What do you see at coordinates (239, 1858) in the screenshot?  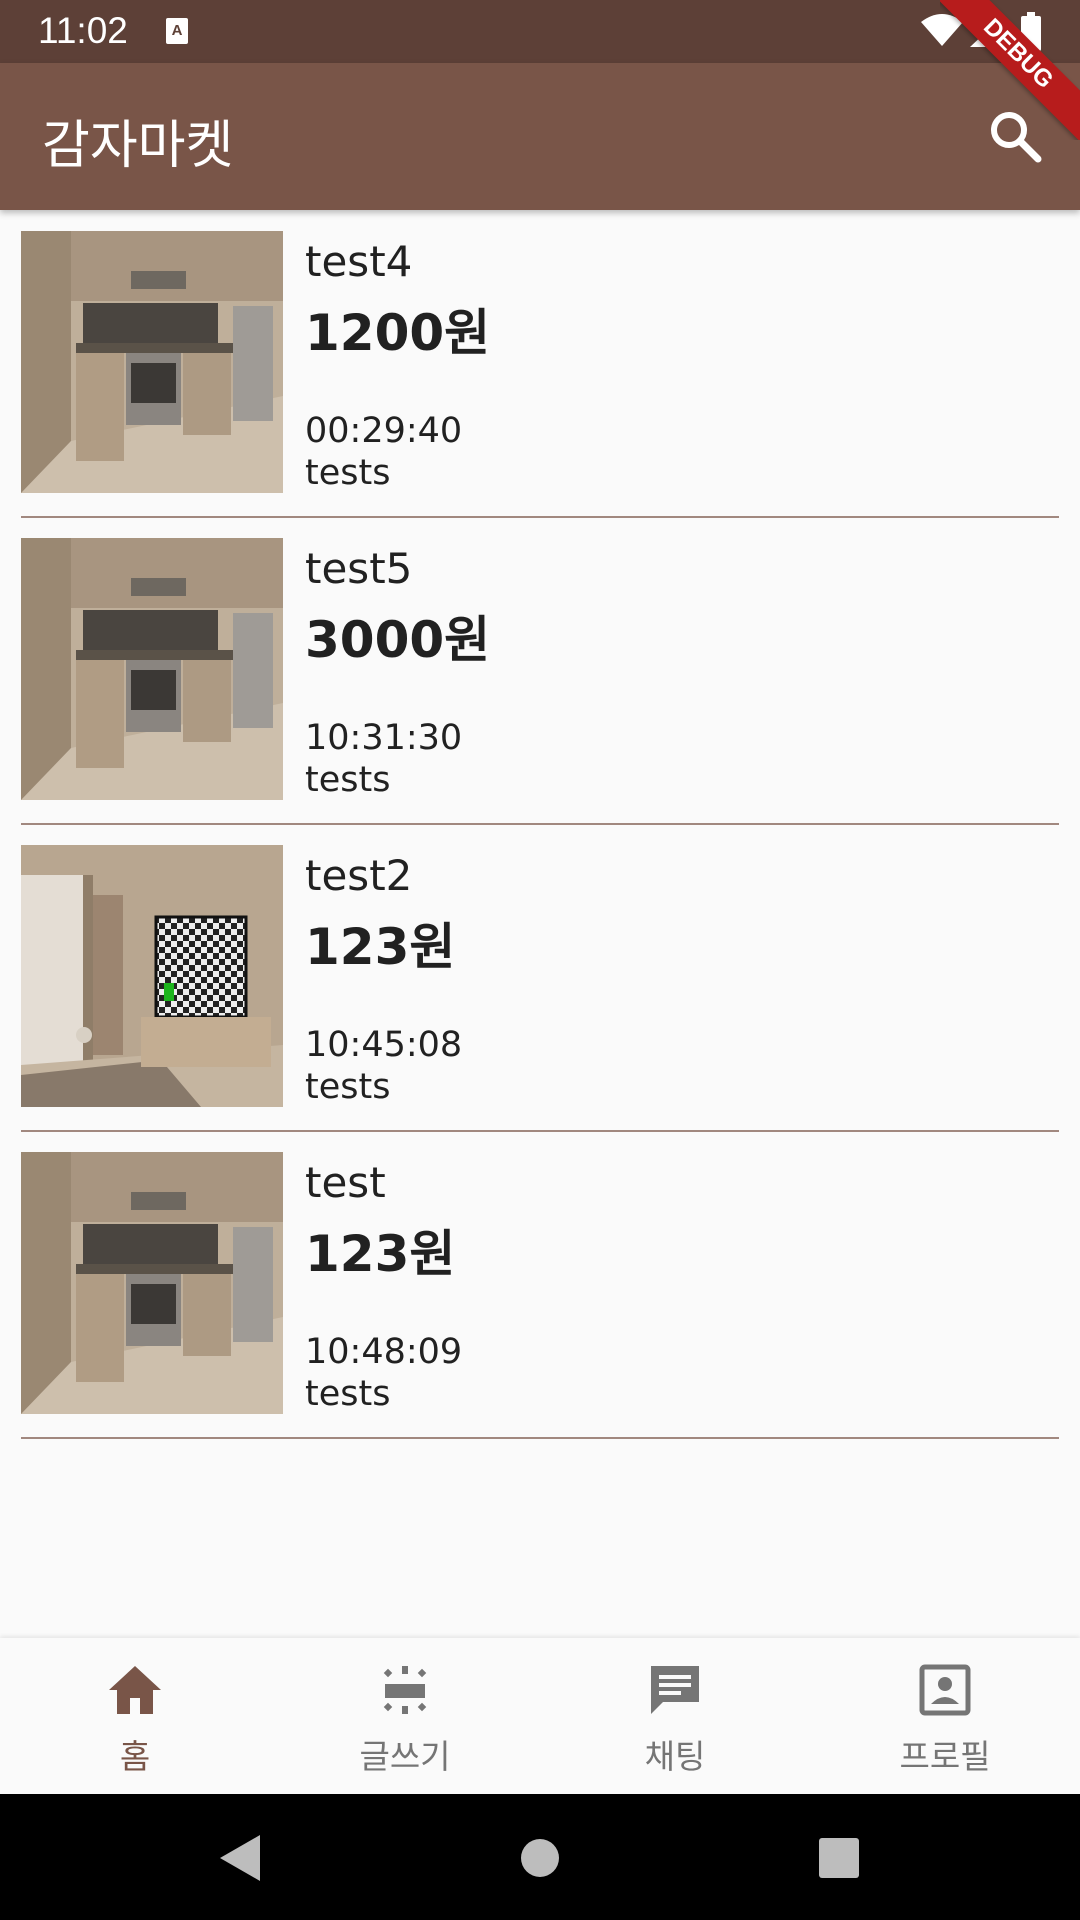 I see `back-icon` at bounding box center [239, 1858].